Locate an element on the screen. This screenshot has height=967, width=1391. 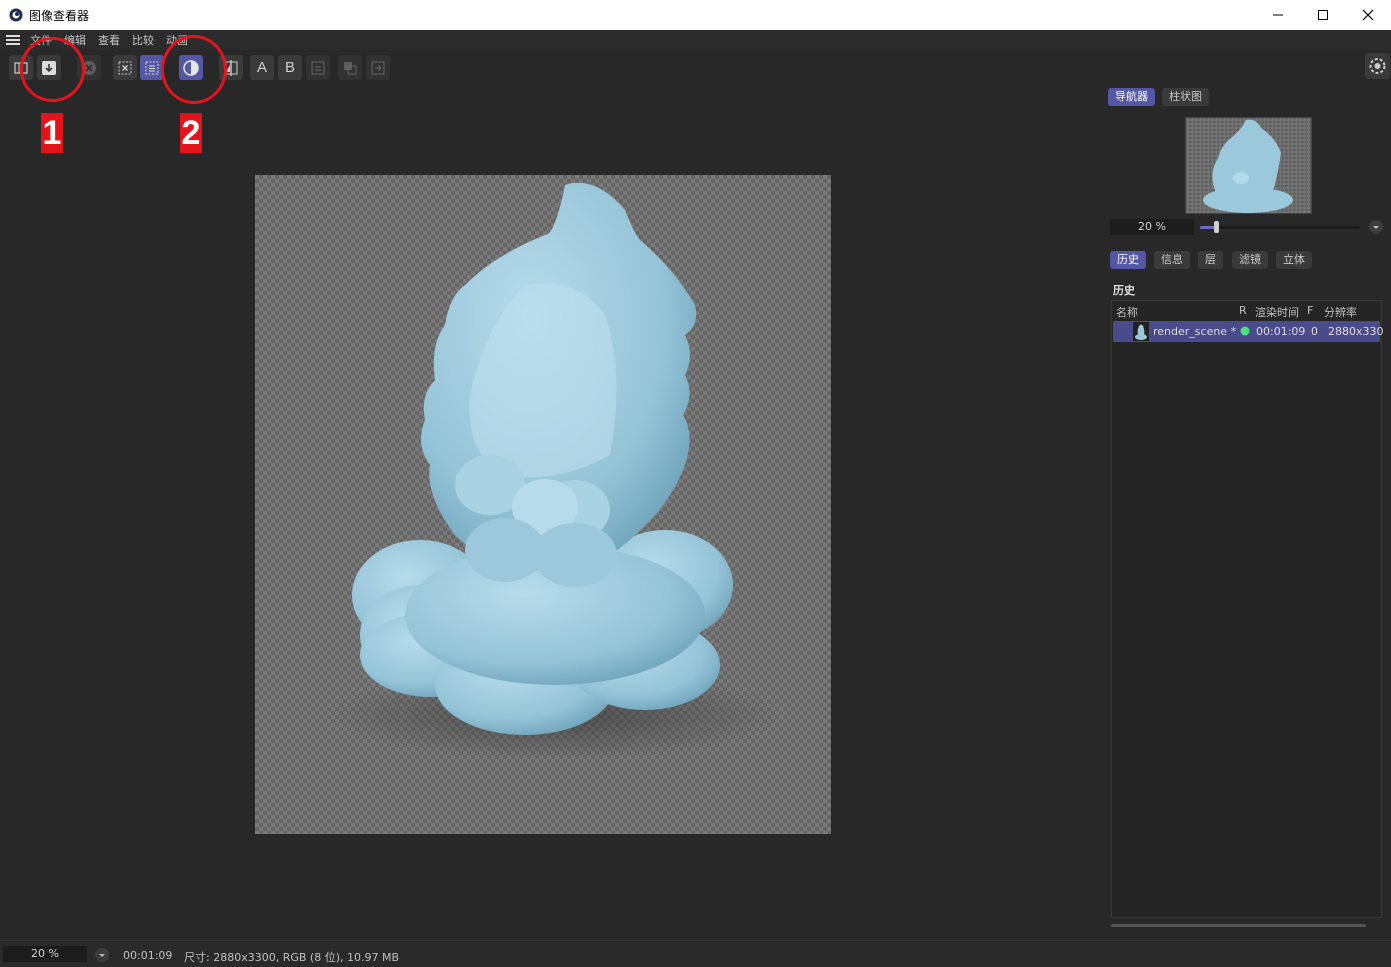
export-icon is located at coordinates (378, 67).